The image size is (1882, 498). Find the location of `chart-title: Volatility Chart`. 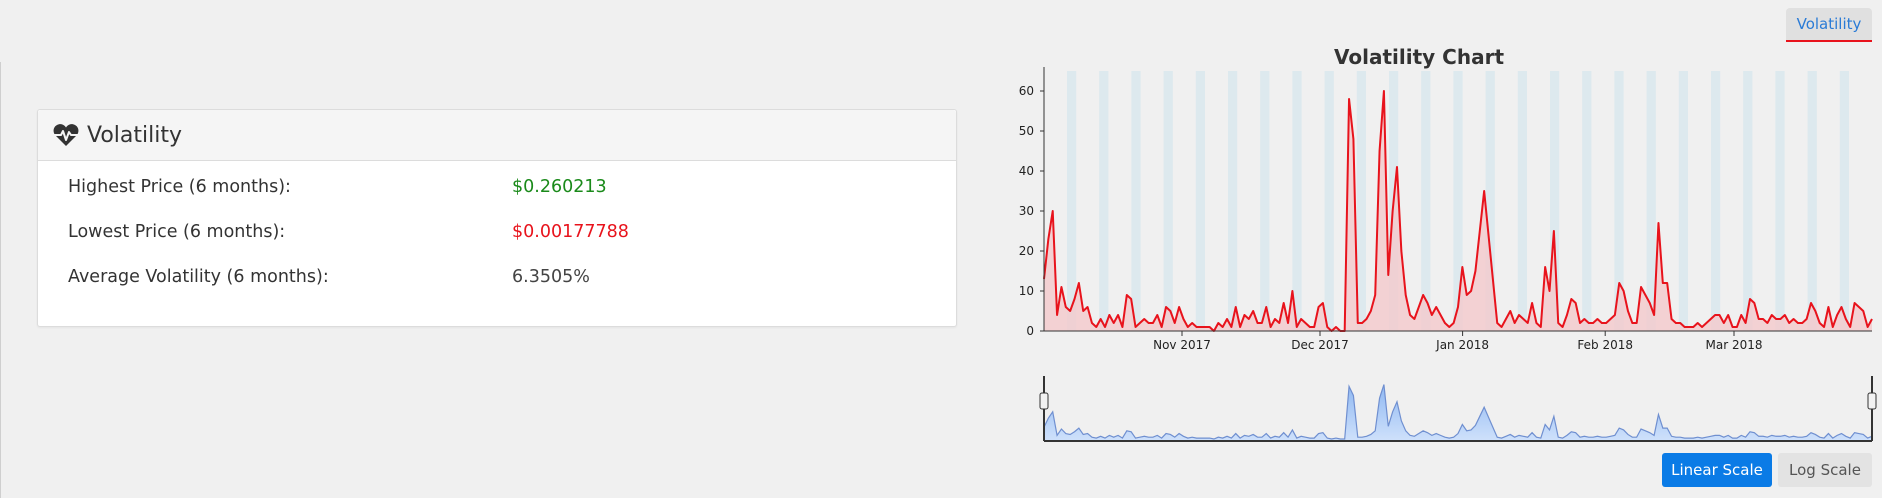

chart-title: Volatility Chart is located at coordinates (1419, 57).